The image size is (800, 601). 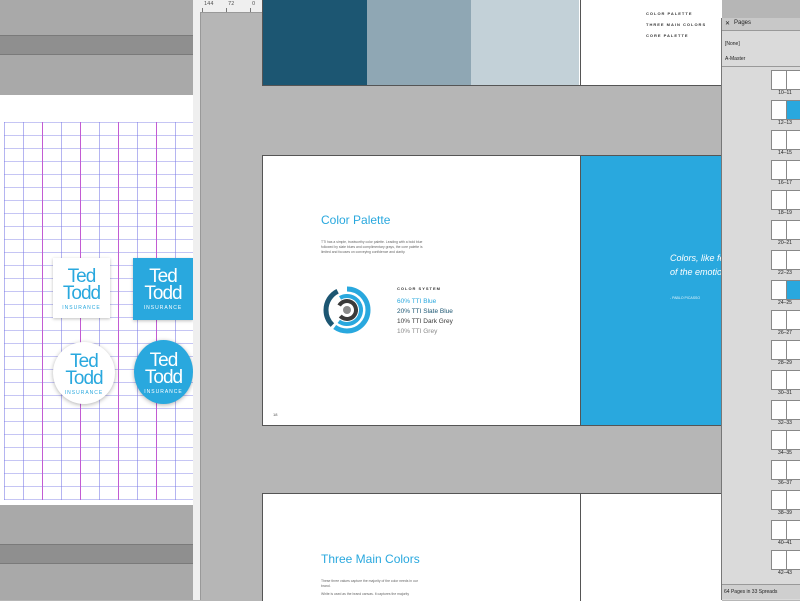 What do you see at coordinates (254, 4) in the screenshot?
I see `ruler-label: 0` at bounding box center [254, 4].